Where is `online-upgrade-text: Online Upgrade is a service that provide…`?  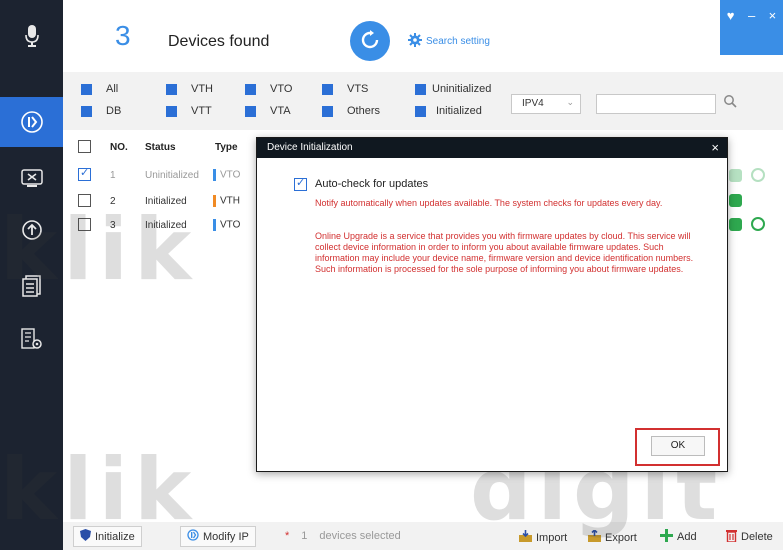 online-upgrade-text: Online Upgrade is a service that provide… is located at coordinates (504, 252).